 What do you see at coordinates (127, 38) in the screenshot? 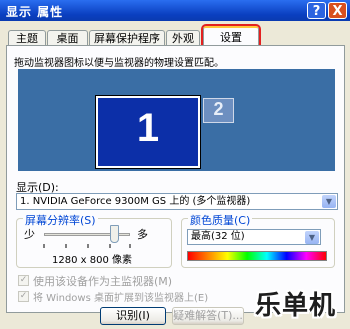
I see `tab-screensaver: 屏幕保护程序` at bounding box center [127, 38].